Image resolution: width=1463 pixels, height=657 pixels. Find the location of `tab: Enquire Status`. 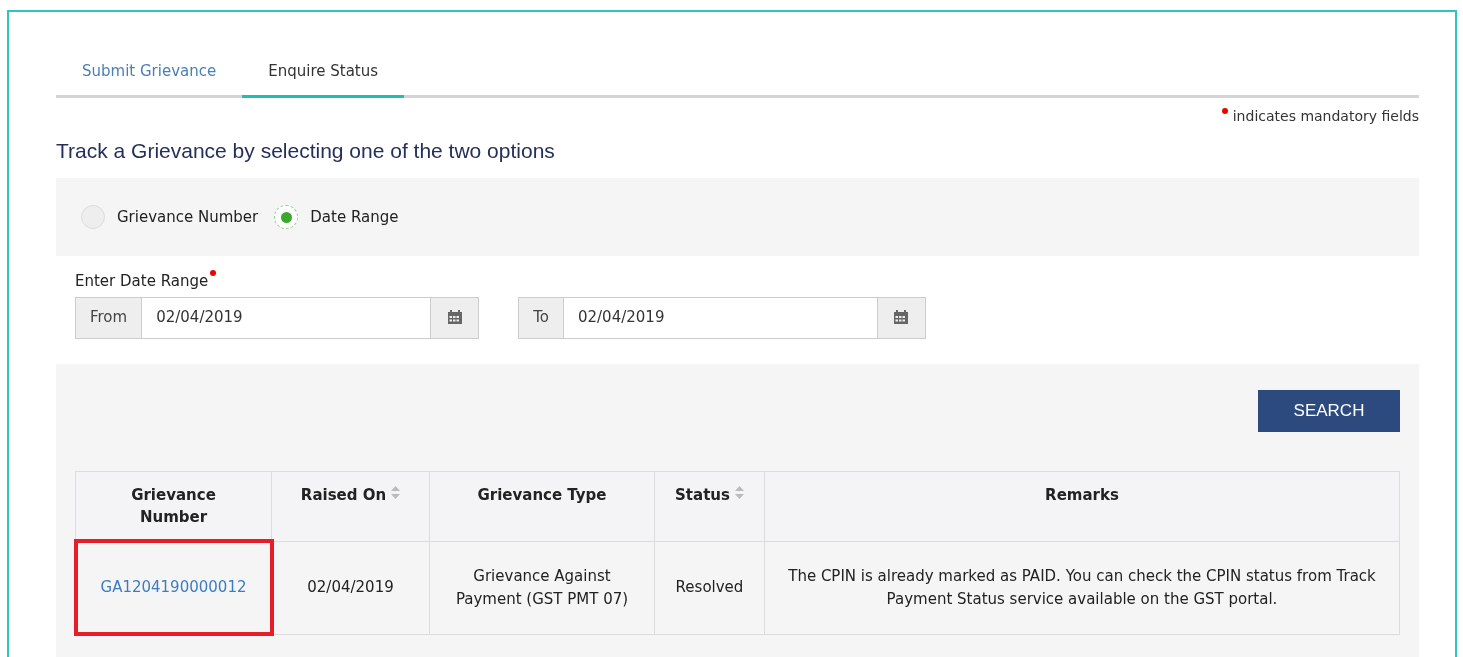

tab: Enquire Status is located at coordinates (323, 76).